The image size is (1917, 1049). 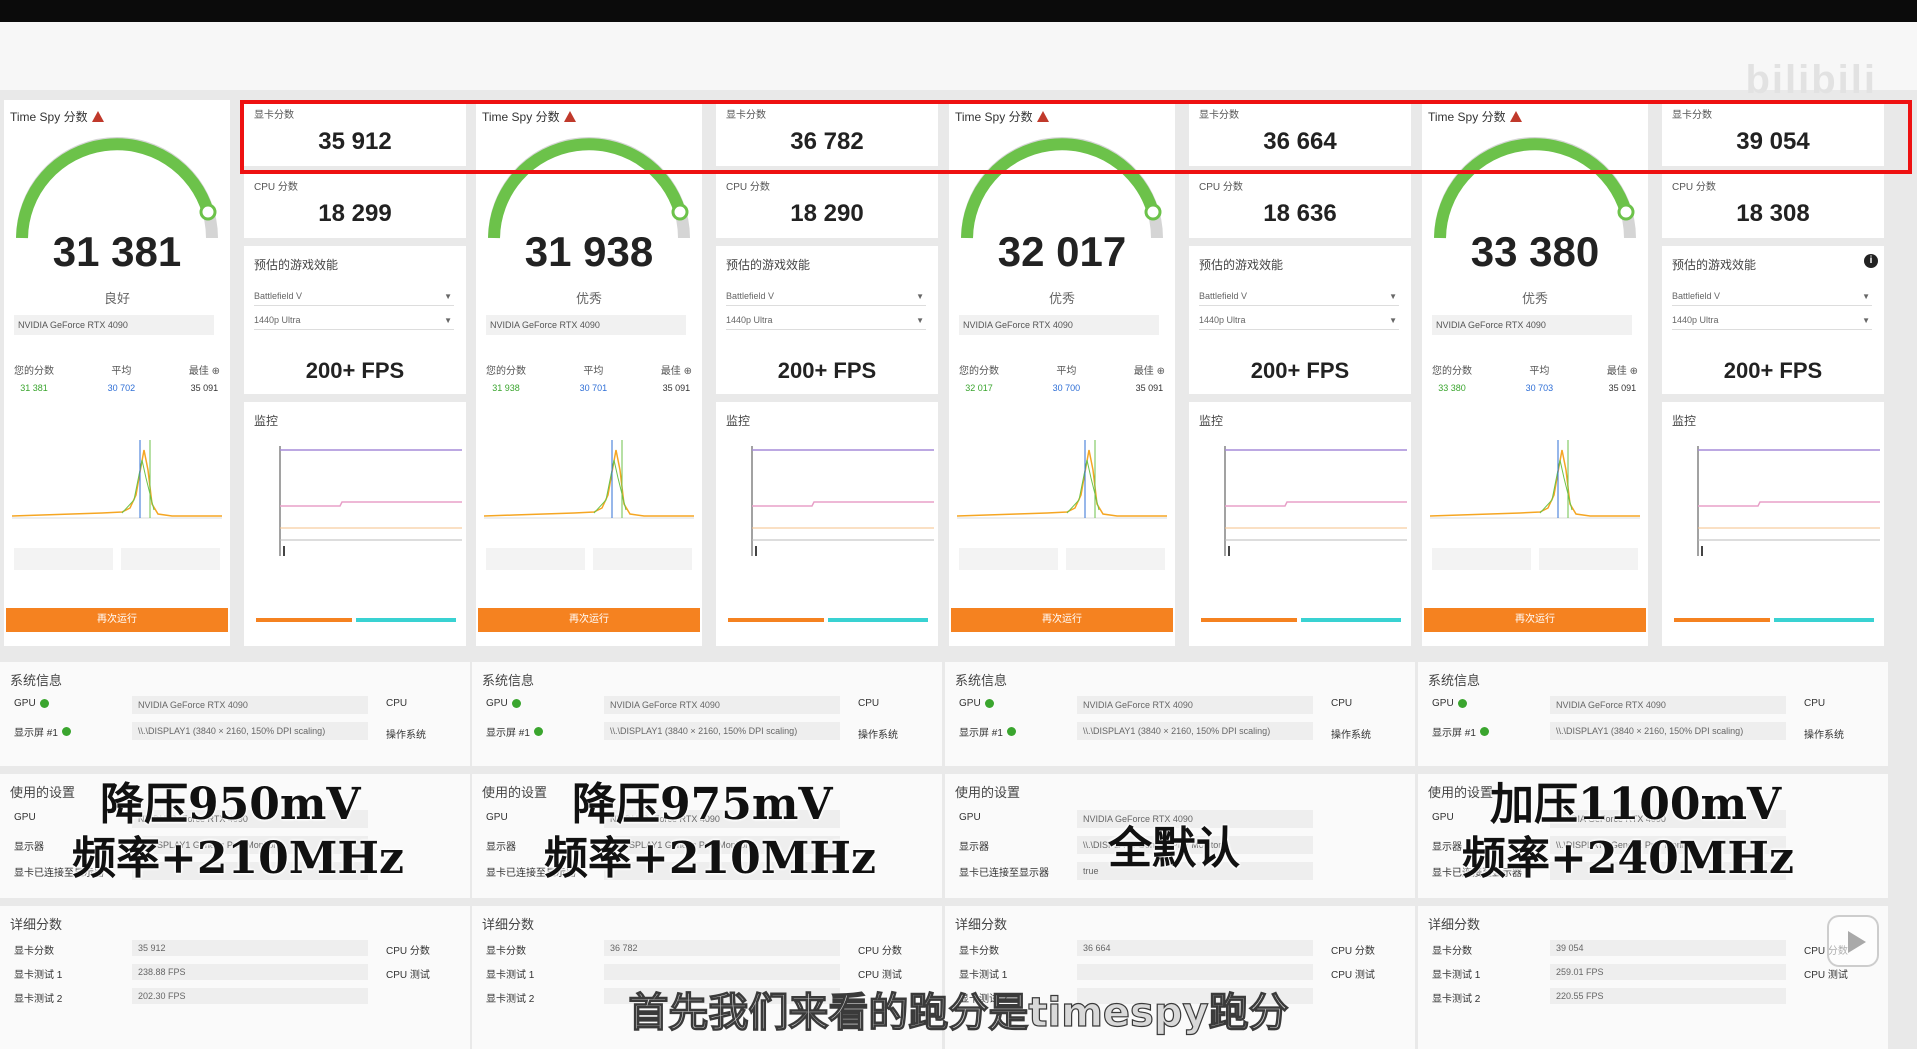 What do you see at coordinates (1535, 377) in the screenshot?
I see `score-comparison: 您的分数 33 380 平均 30 703 最佳 ⊕ 35 091` at bounding box center [1535, 377].